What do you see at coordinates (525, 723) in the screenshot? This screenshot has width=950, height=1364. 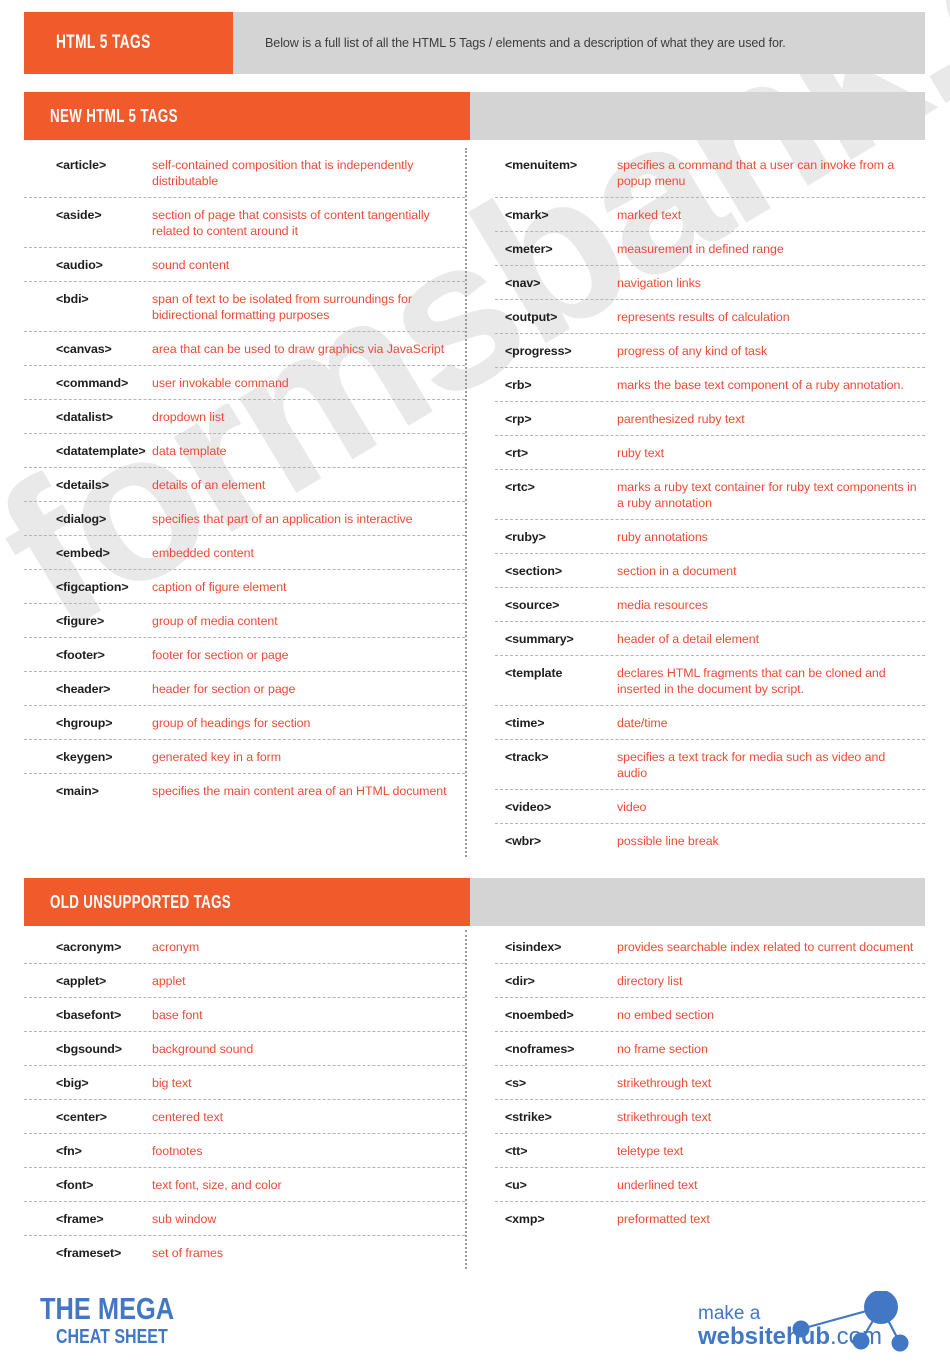 I see `tag-name: <time>` at bounding box center [525, 723].